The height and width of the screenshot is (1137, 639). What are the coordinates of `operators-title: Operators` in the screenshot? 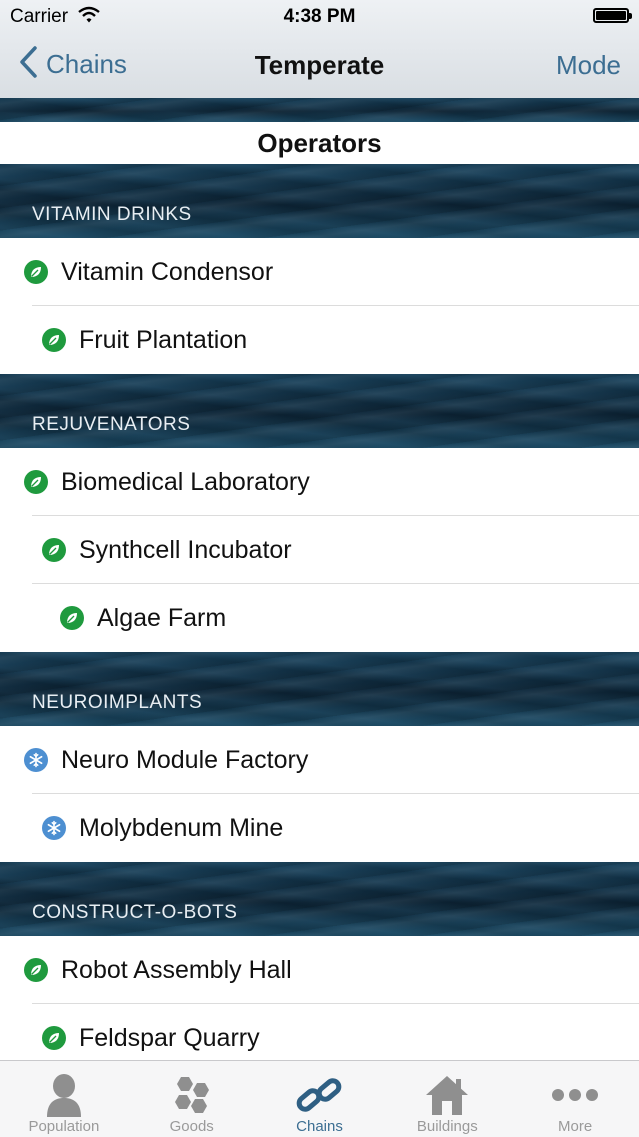 It's located at (319, 143).